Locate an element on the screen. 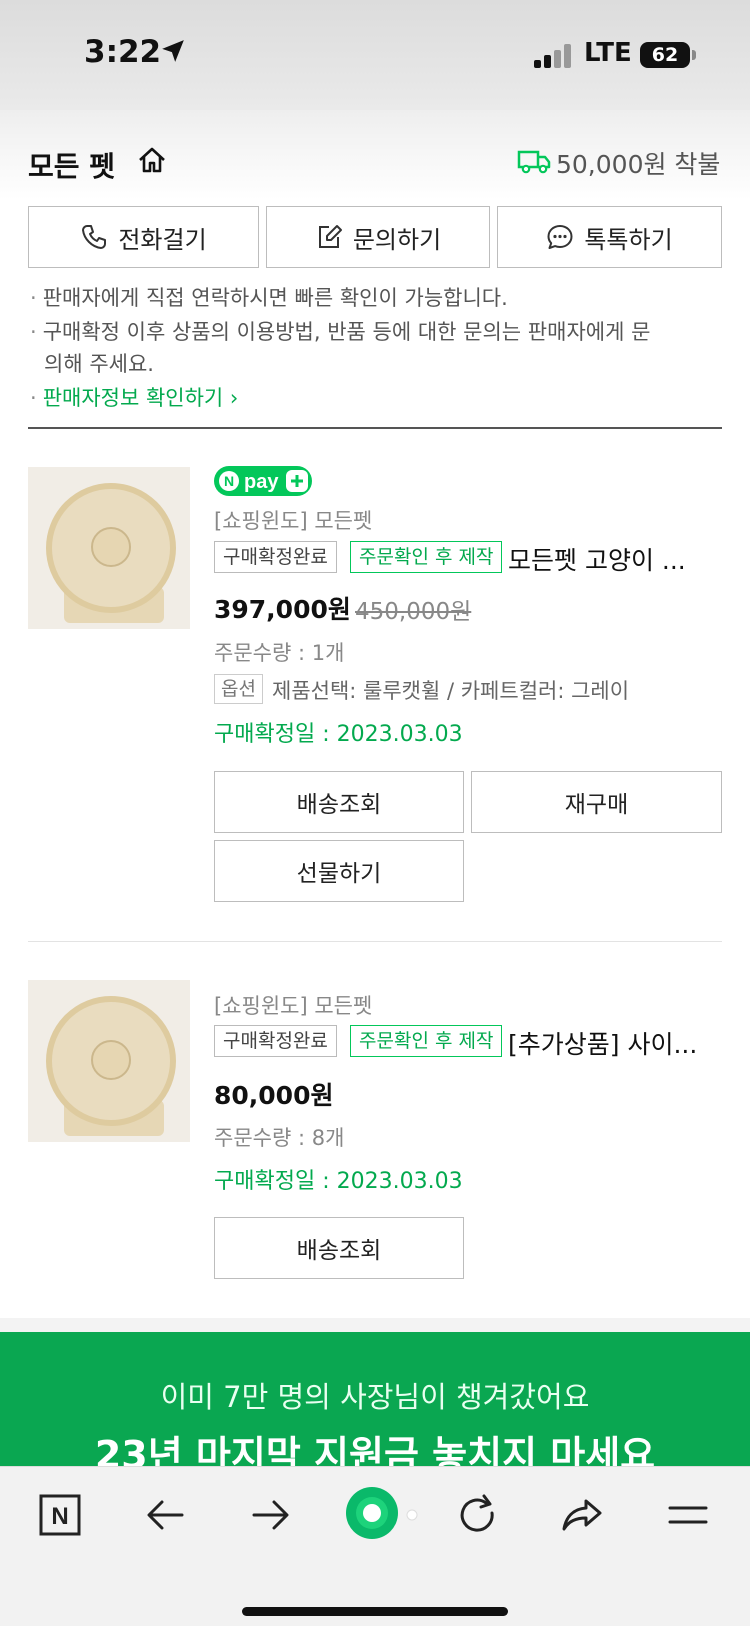 This screenshot has height=1626, width=750. banner-title: 23년 마지막 지원금 놓치지 마세요 is located at coordinates (375, 1449).